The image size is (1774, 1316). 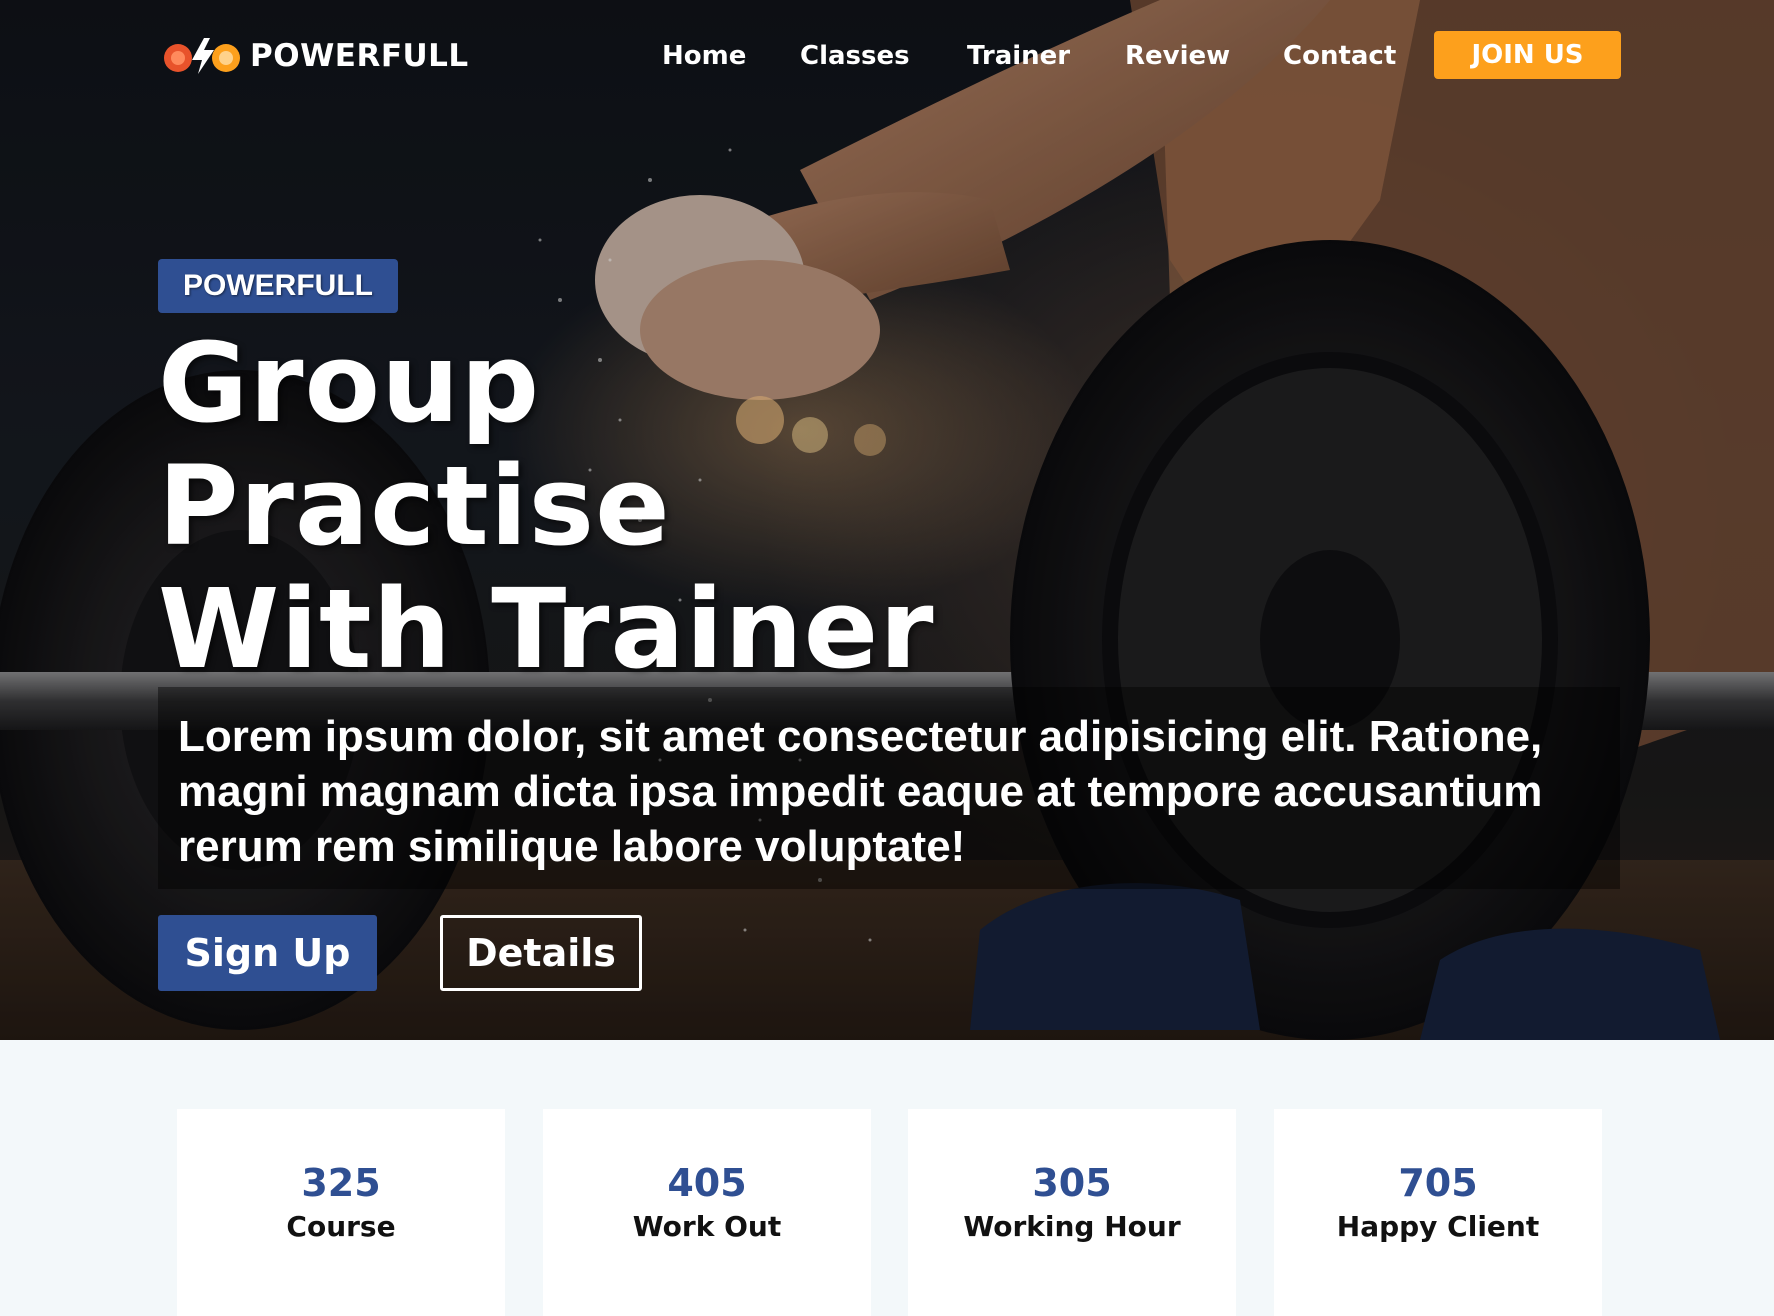 What do you see at coordinates (267, 953) in the screenshot?
I see `sign-up-button: Sign Up` at bounding box center [267, 953].